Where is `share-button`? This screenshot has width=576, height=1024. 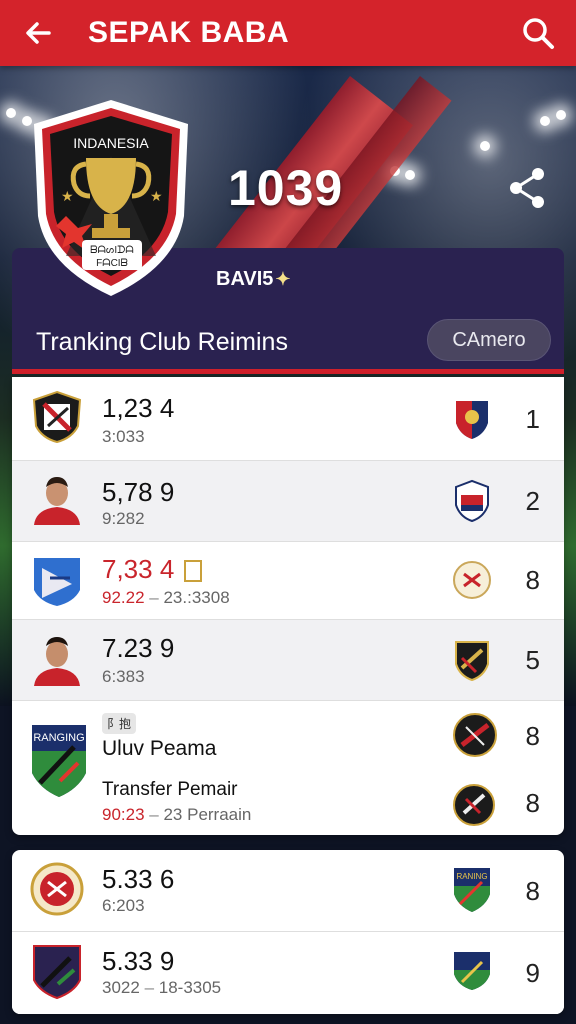 share-button is located at coordinates (528, 188).